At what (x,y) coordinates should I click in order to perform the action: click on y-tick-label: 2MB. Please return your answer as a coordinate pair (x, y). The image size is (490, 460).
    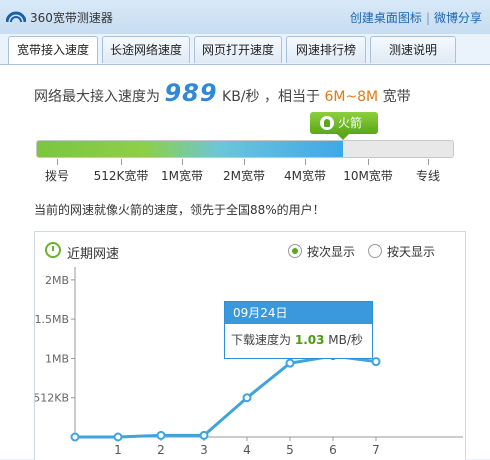
    Looking at the image, I should click on (57, 280).